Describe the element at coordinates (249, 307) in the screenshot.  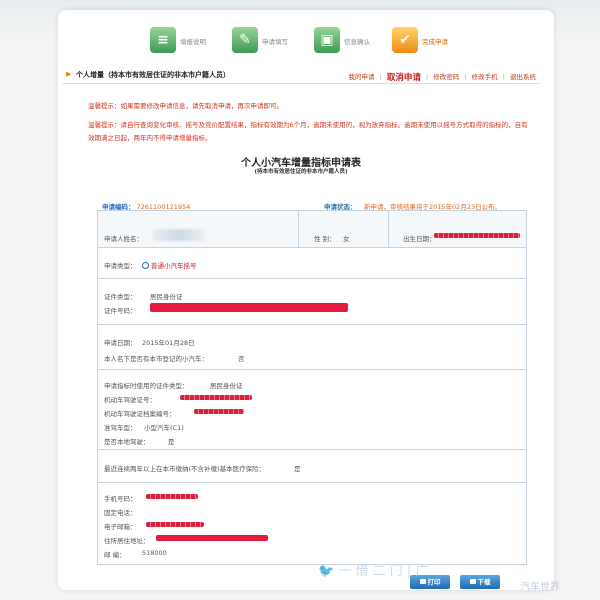
I see `id-number-redacted` at that location.